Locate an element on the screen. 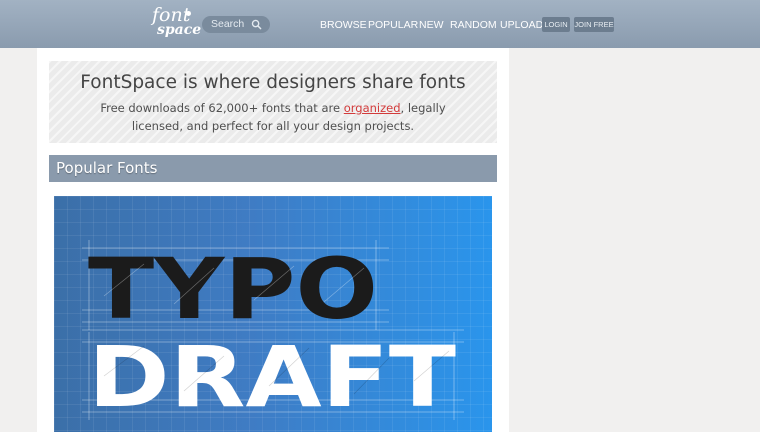  hero-title: FontSpace is where designers share fonts is located at coordinates (273, 82).